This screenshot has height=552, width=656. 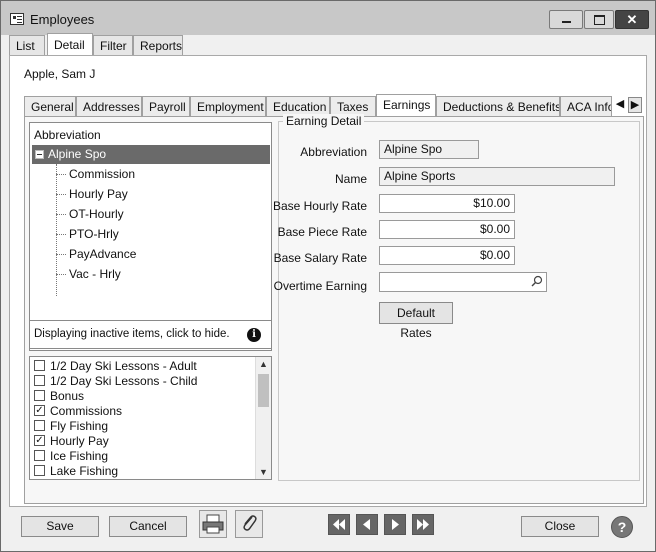 I want to click on last-record-button, so click(x=423, y=524).